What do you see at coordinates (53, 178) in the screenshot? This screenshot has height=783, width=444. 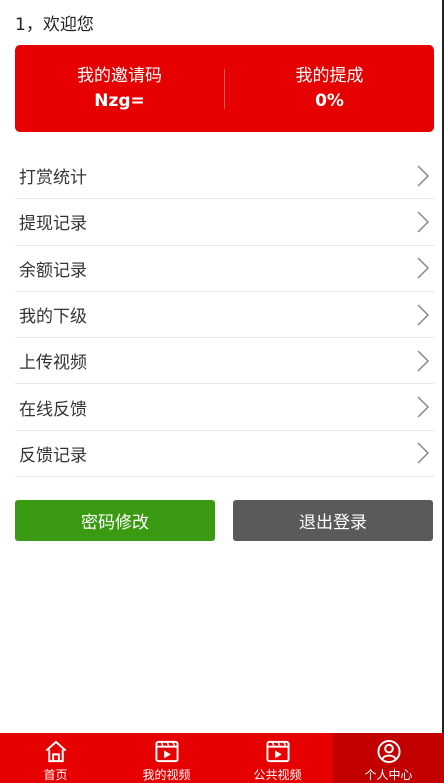 I see `menu-item-label: 打赏统计` at bounding box center [53, 178].